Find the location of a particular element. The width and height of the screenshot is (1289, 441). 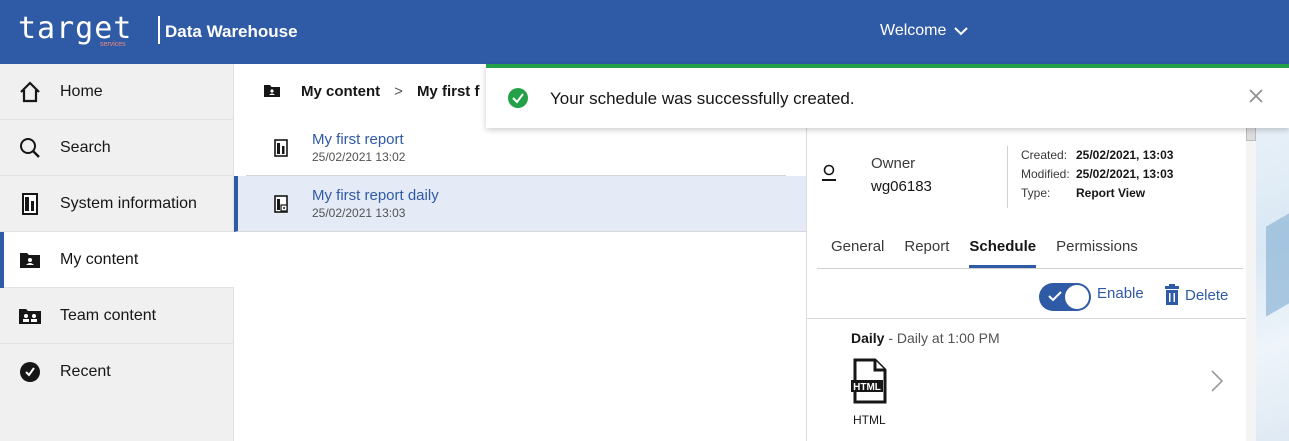

clock-icon is located at coordinates (30, 372).